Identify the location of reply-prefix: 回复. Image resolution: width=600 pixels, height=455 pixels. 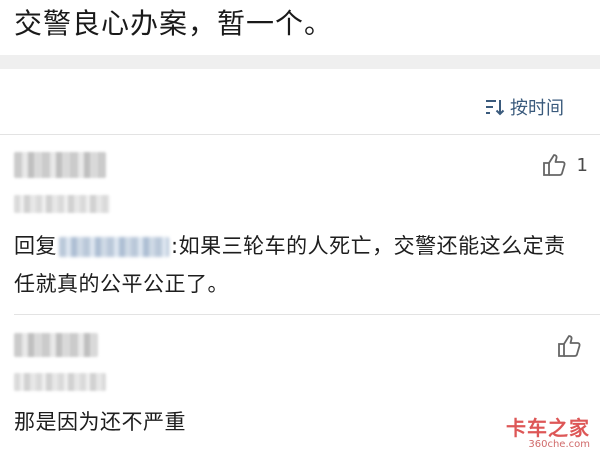
(35, 246).